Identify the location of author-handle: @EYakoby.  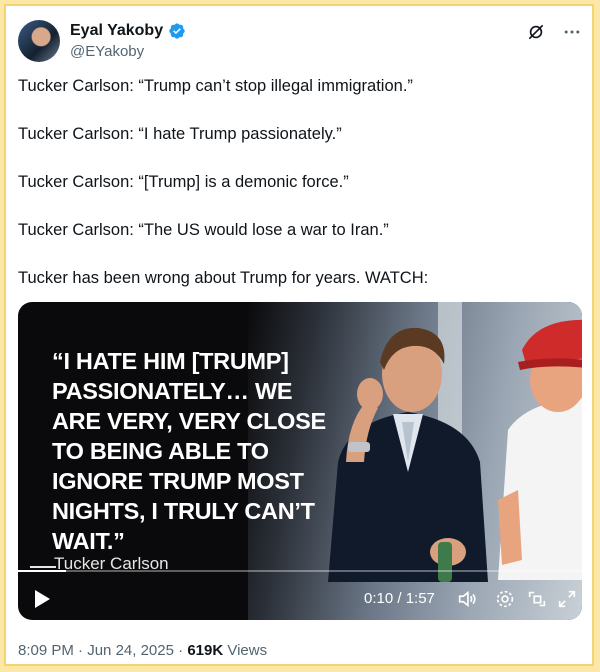
(107, 51).